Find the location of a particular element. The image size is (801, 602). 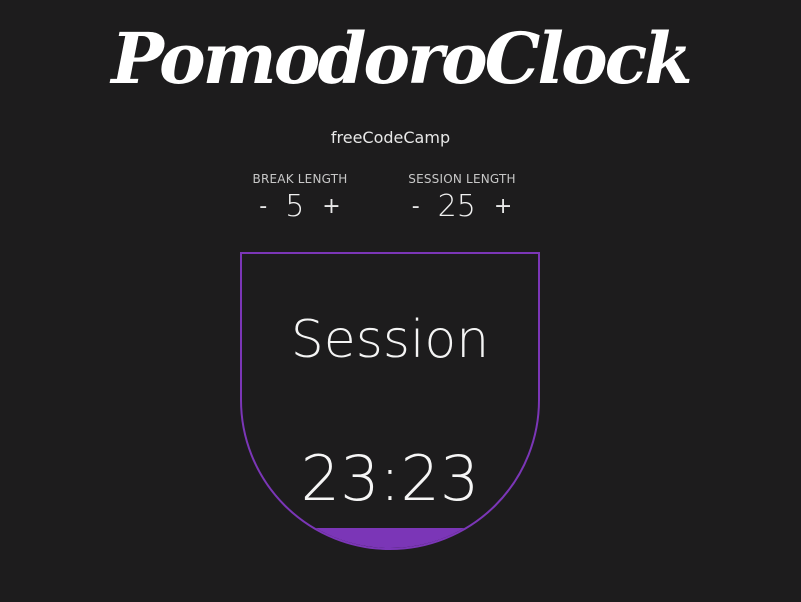

session-decrement-button: - is located at coordinates (416, 207).